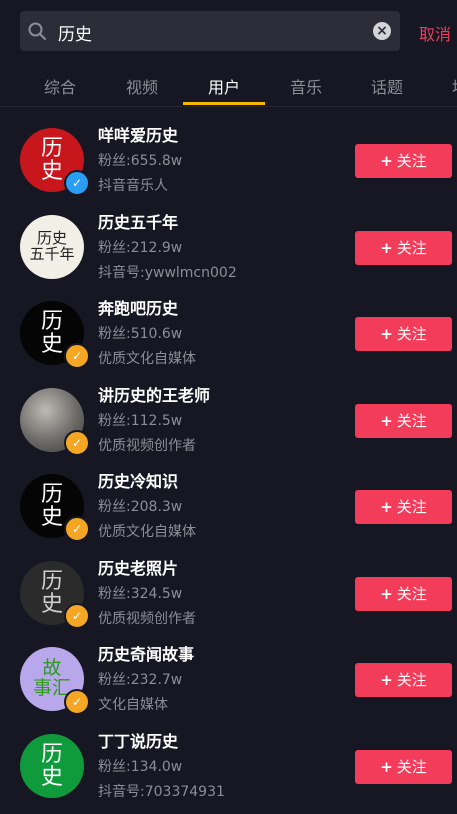 This screenshot has width=457, height=814. What do you see at coordinates (387, 86) in the screenshot?
I see `tab-topics: 话题` at bounding box center [387, 86].